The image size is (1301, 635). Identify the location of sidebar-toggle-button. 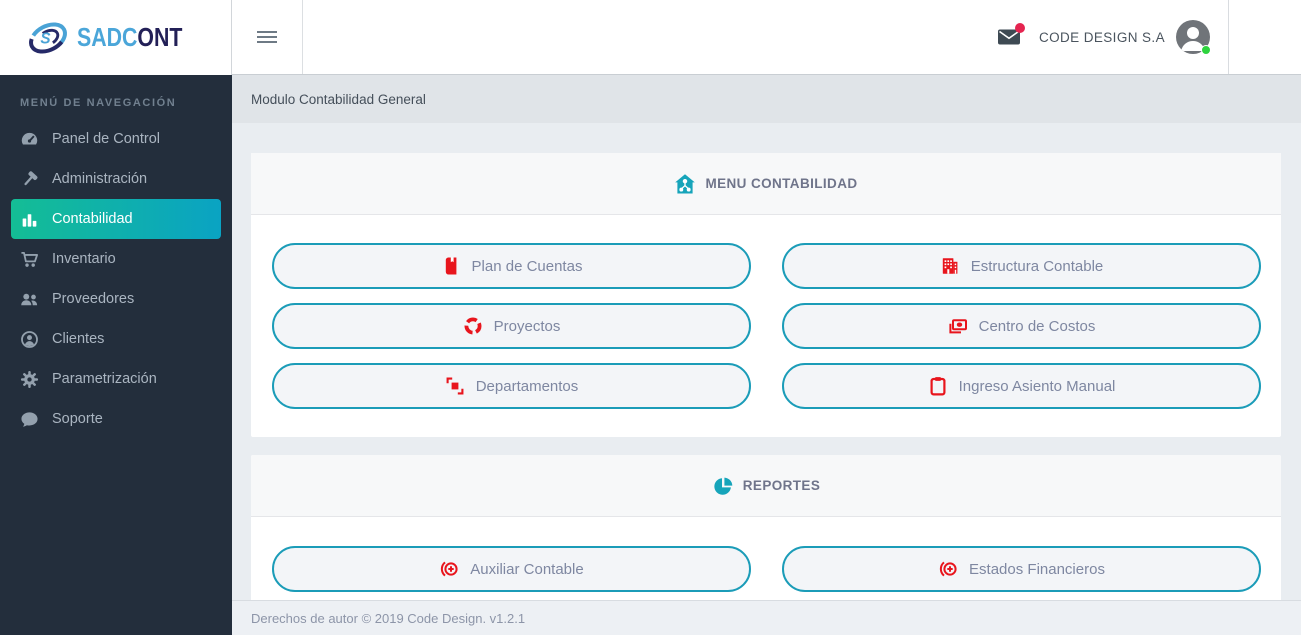
(267, 37).